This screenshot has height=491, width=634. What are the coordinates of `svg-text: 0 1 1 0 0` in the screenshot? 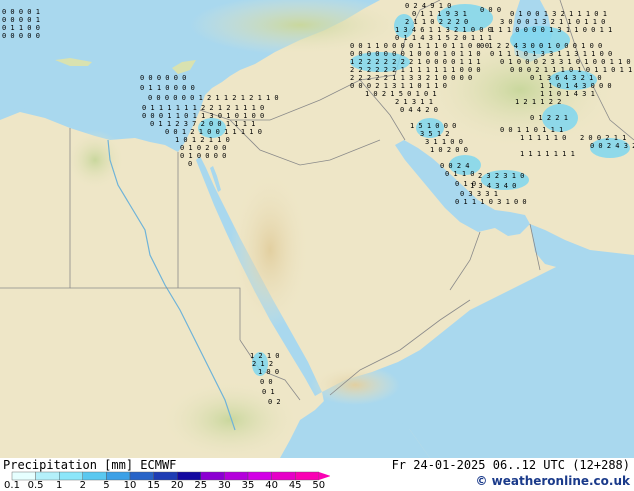 It's located at (21, 28).